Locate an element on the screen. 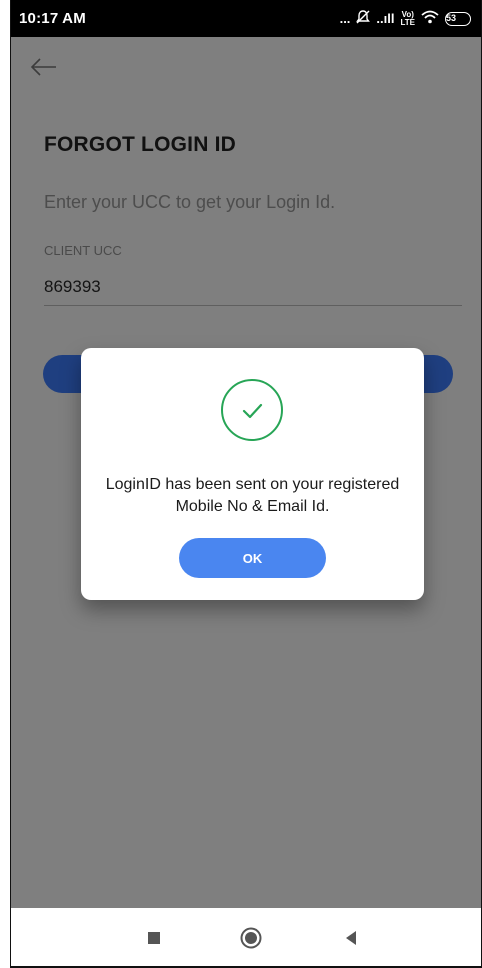 Image resolution: width=482 pixels, height=968 pixels. back-arrow-icon is located at coordinates (44, 67).